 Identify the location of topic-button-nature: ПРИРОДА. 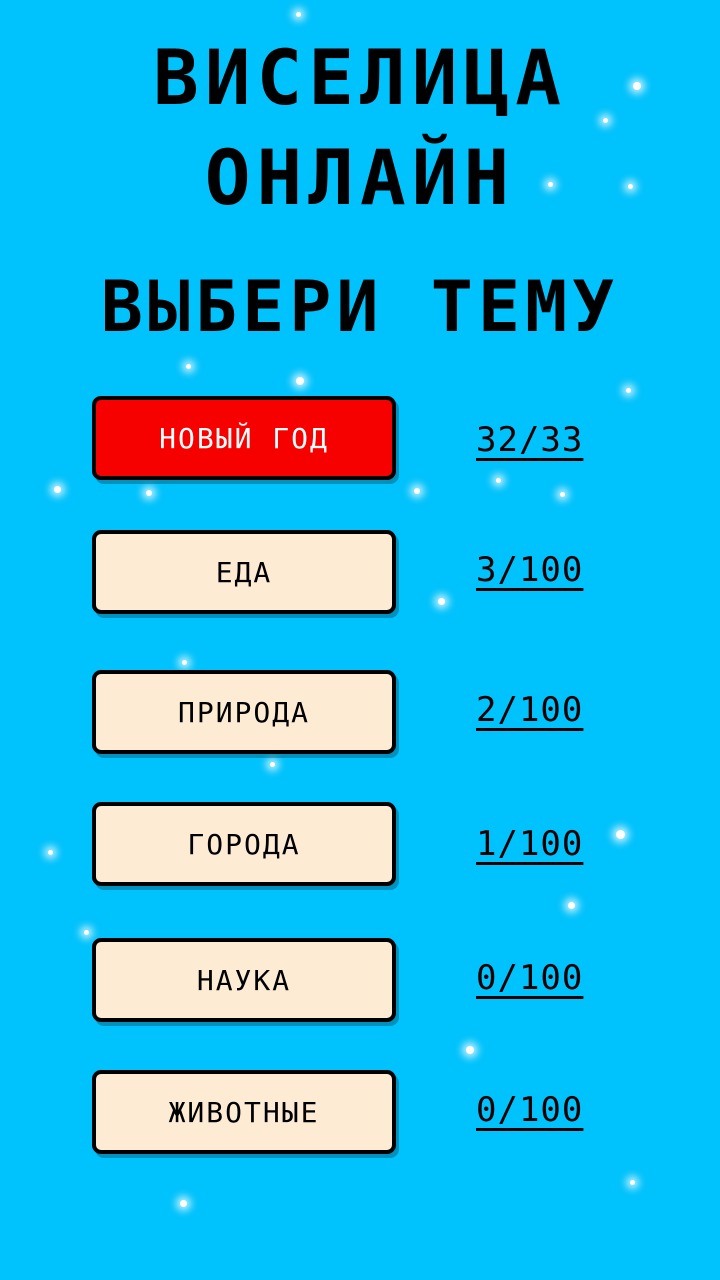
(244, 712).